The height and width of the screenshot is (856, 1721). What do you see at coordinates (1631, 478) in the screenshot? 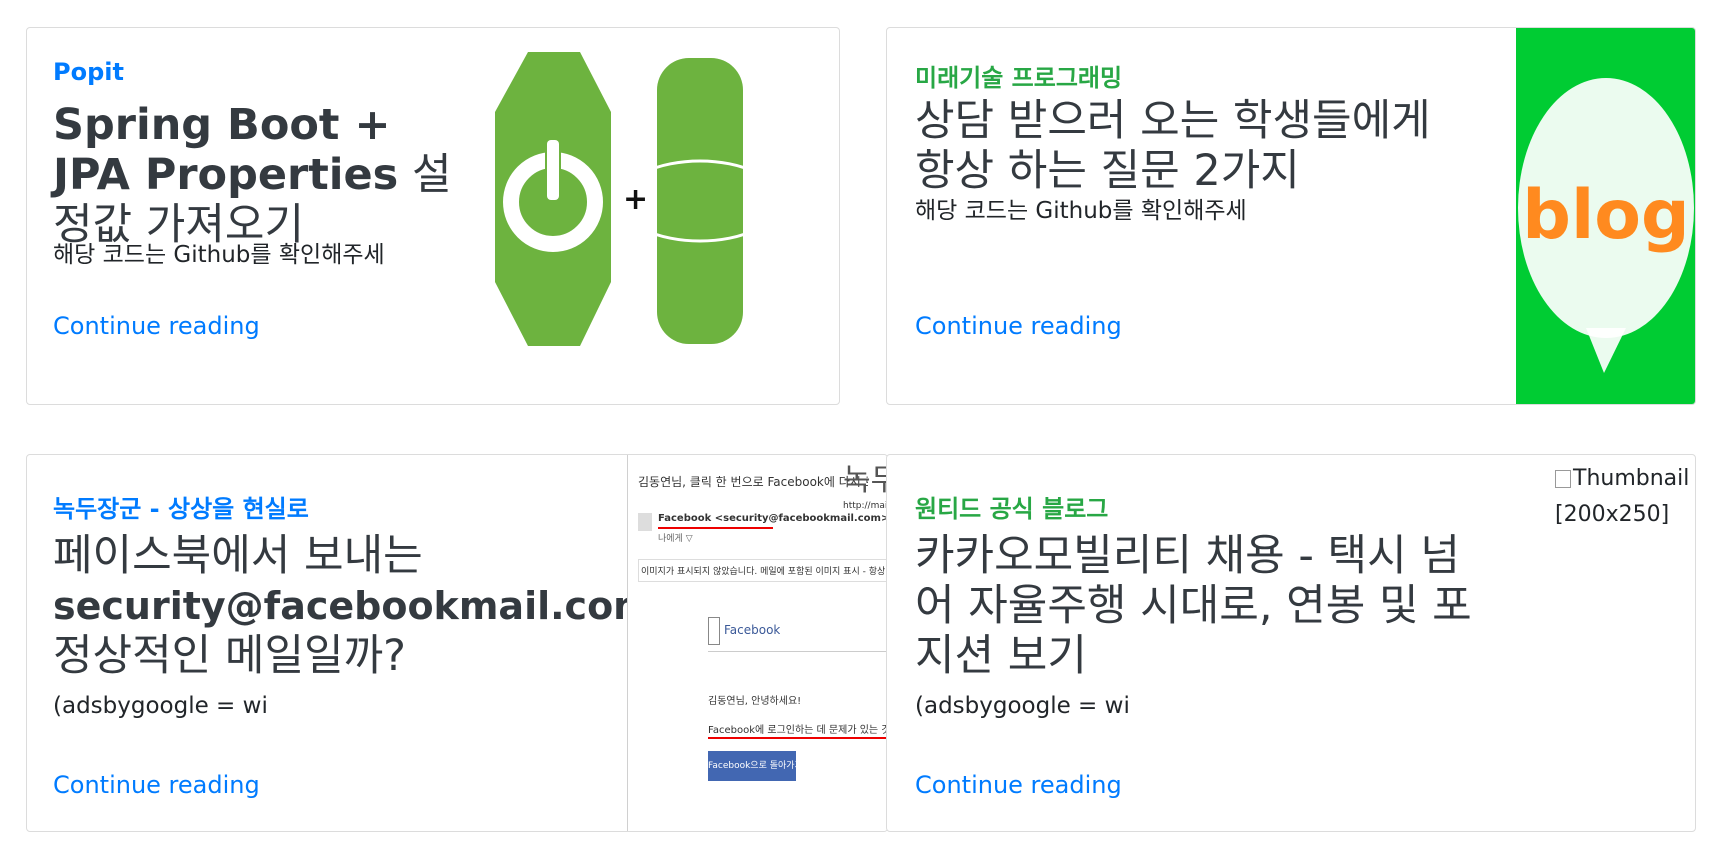
I see `thumbnail-alt: Thumbnail` at bounding box center [1631, 478].